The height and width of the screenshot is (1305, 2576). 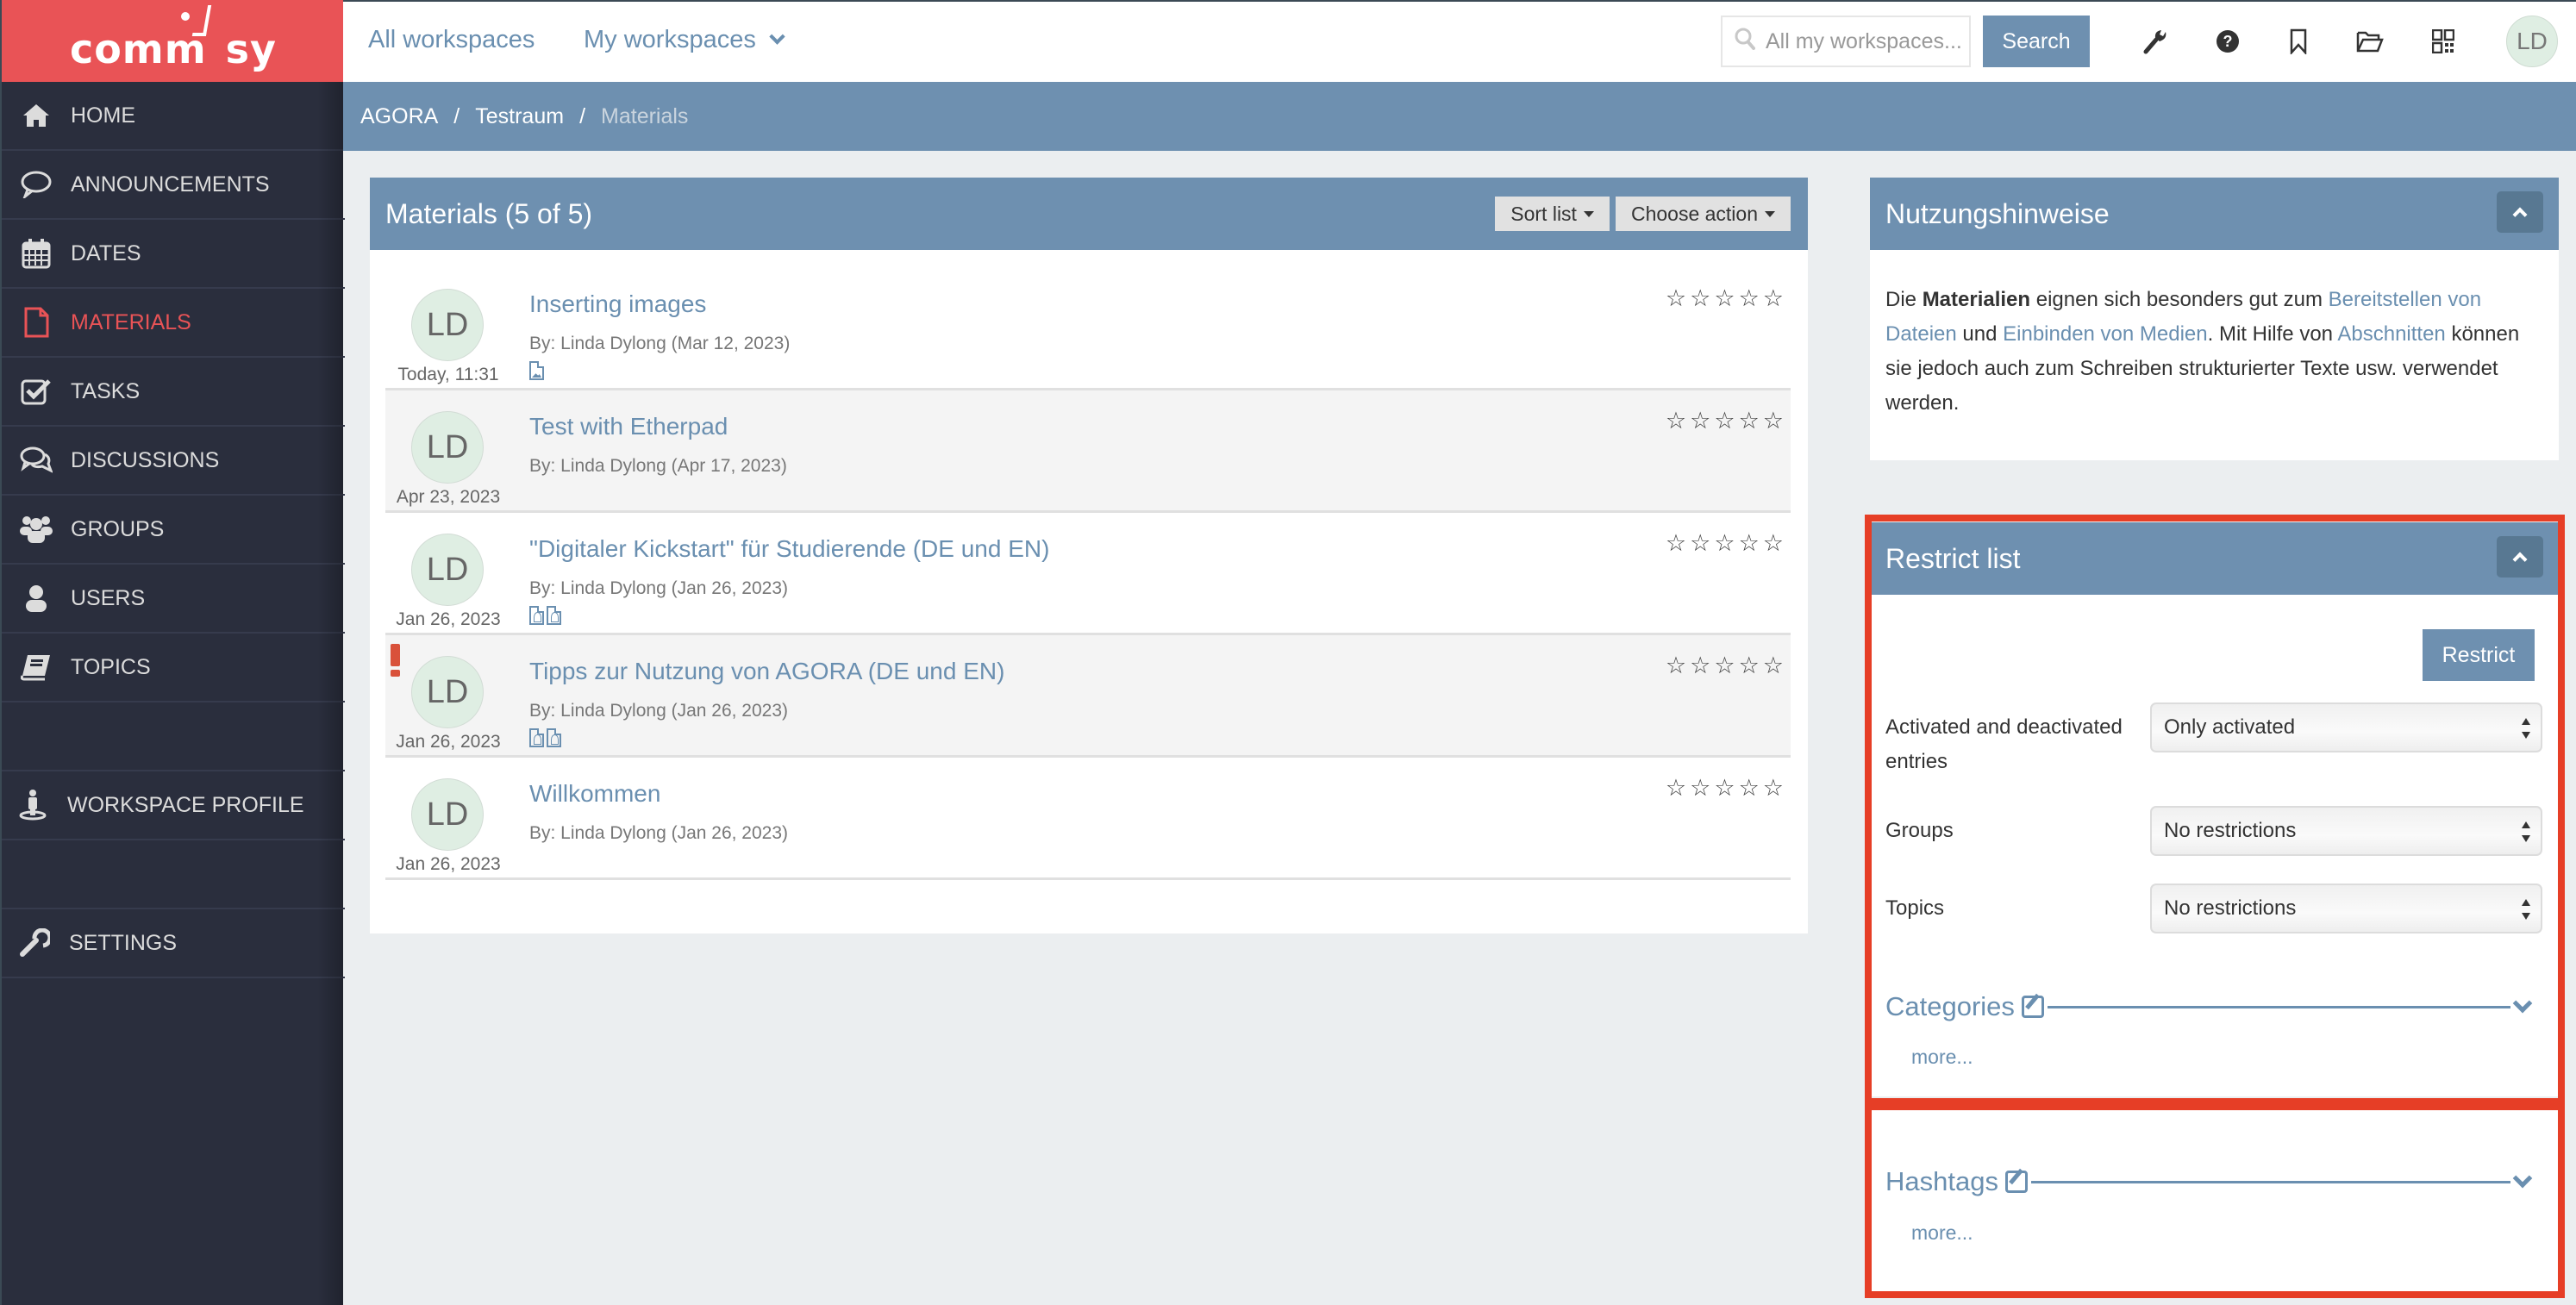 What do you see at coordinates (173, 599) in the screenshot?
I see `sidebar-item-users: USERS` at bounding box center [173, 599].